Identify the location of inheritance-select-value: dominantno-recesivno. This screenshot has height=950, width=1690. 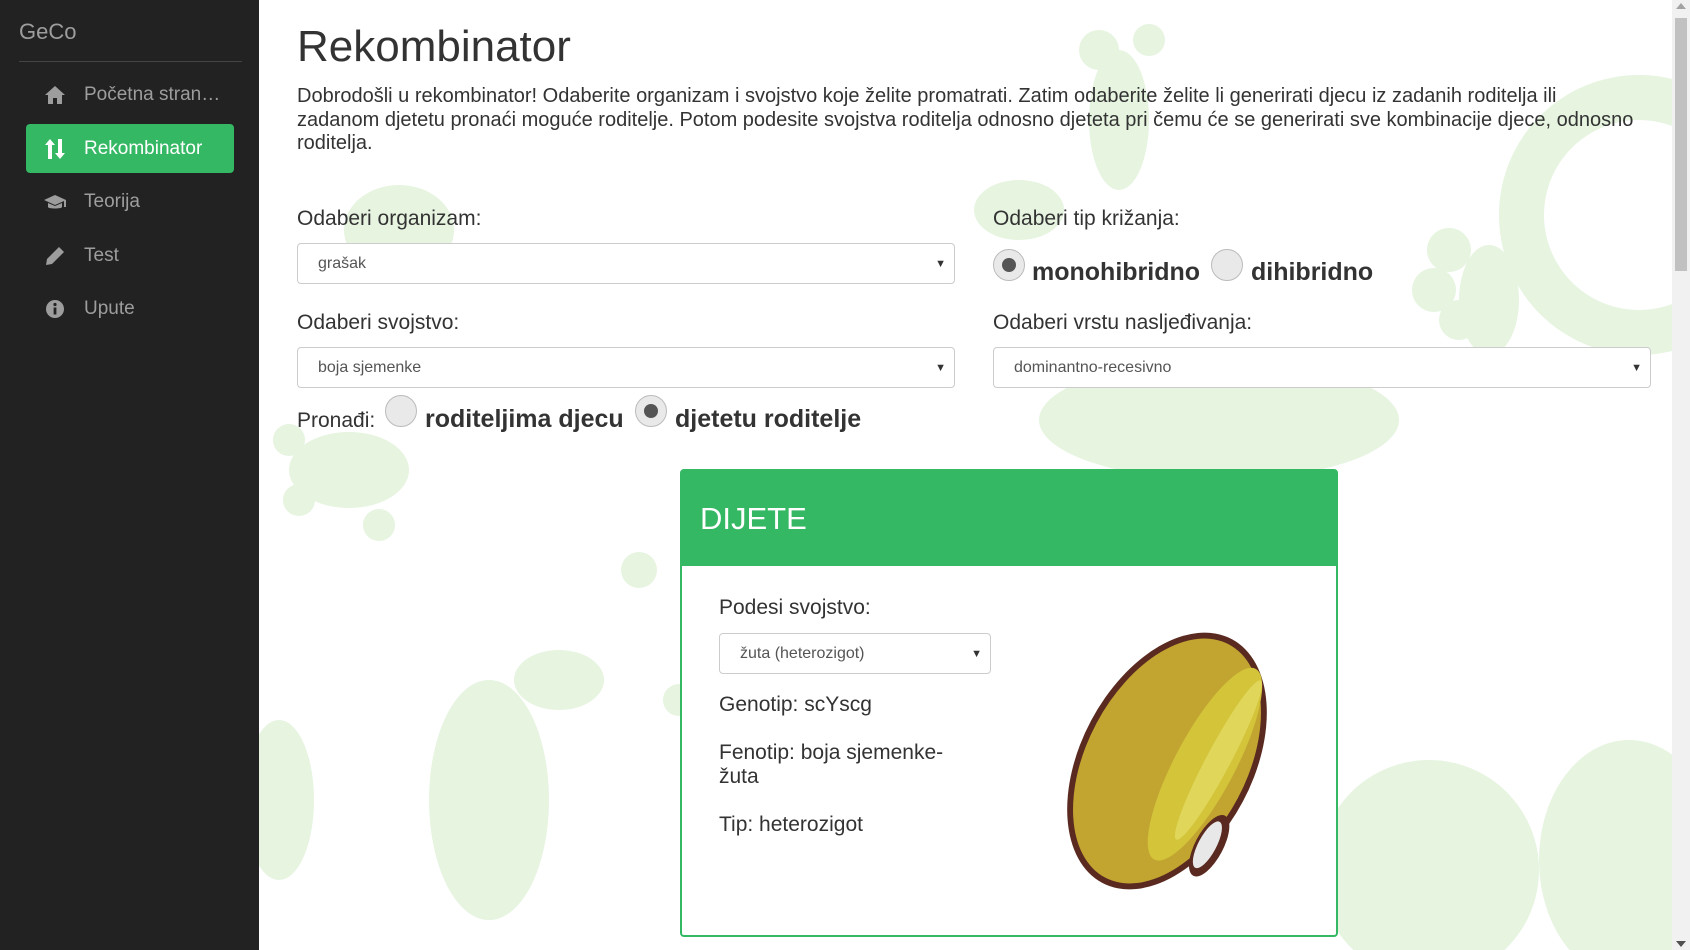
(1093, 367).